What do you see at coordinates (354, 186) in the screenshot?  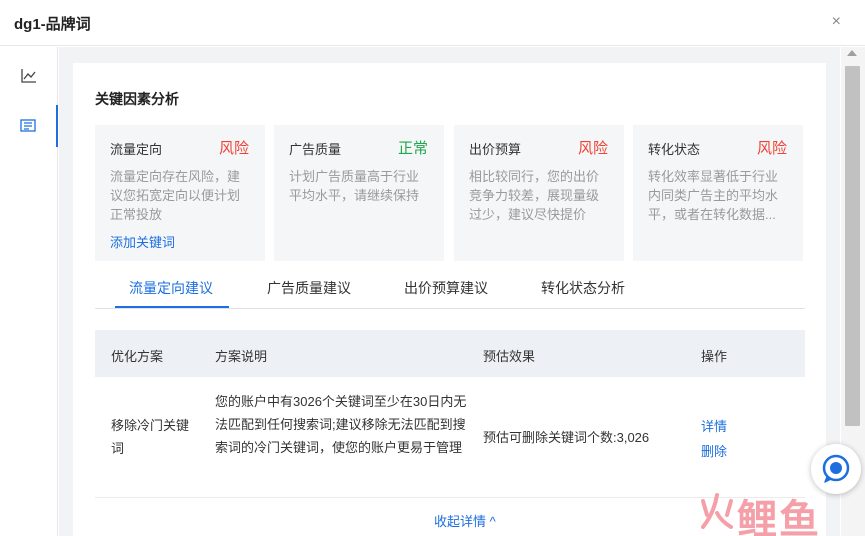 I see `factor-description: 计划广告质量高于行业平均水平，请继续保持` at bounding box center [354, 186].